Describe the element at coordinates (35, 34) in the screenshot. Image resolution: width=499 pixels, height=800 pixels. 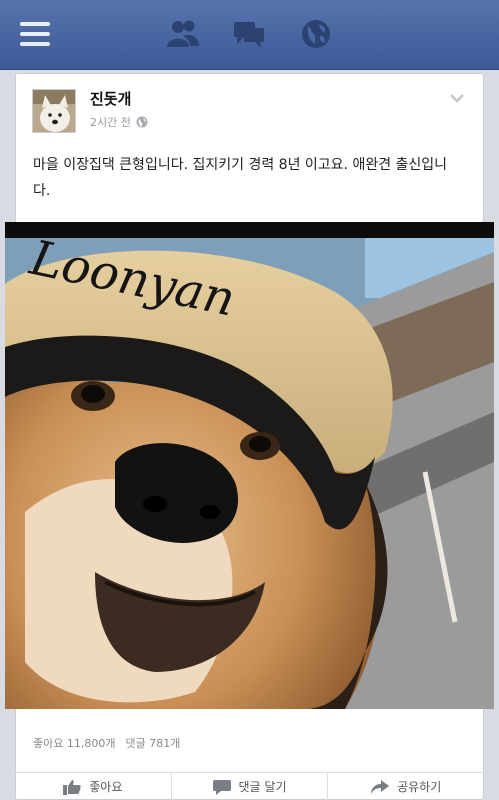
I see `menu-icon` at that location.